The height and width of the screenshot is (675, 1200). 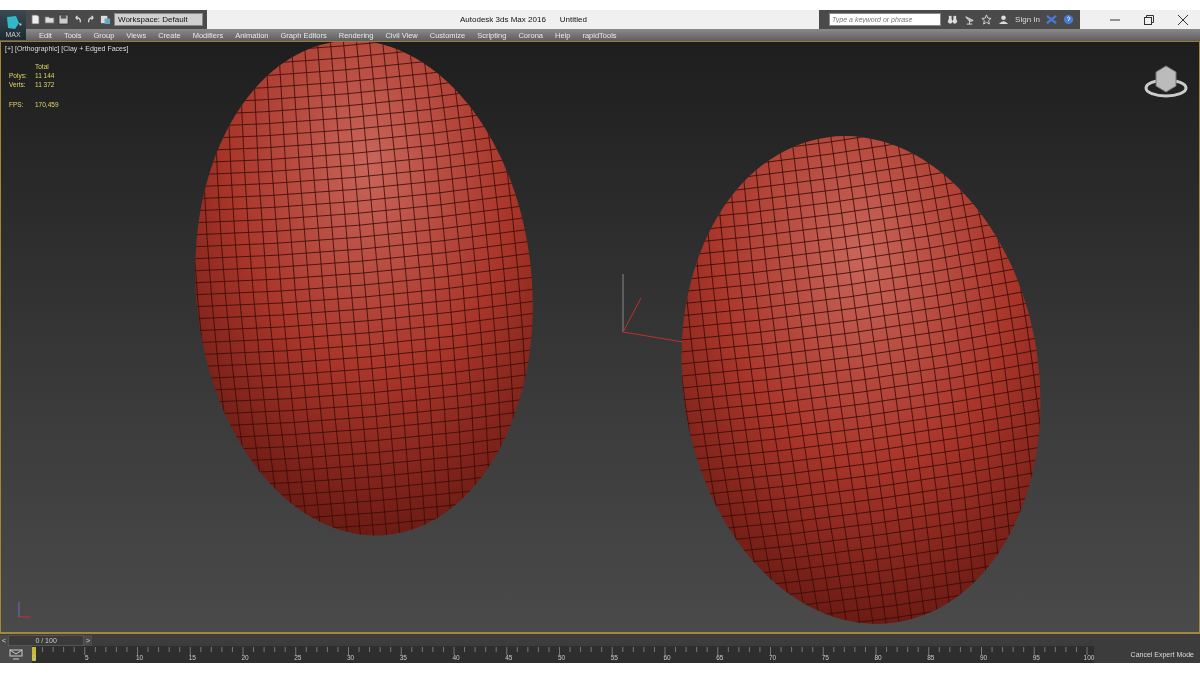 I want to click on viewcube-icon, so click(x=1166, y=81).